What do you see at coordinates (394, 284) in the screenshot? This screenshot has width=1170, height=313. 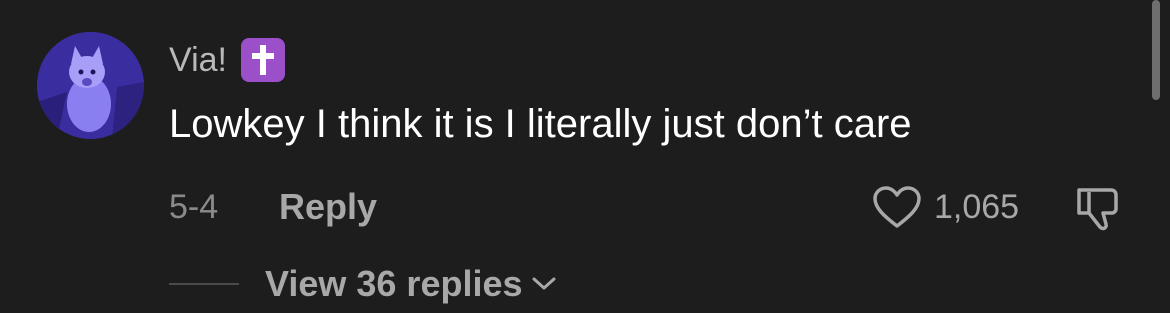 I see `view-replies-label: View 36 replies` at bounding box center [394, 284].